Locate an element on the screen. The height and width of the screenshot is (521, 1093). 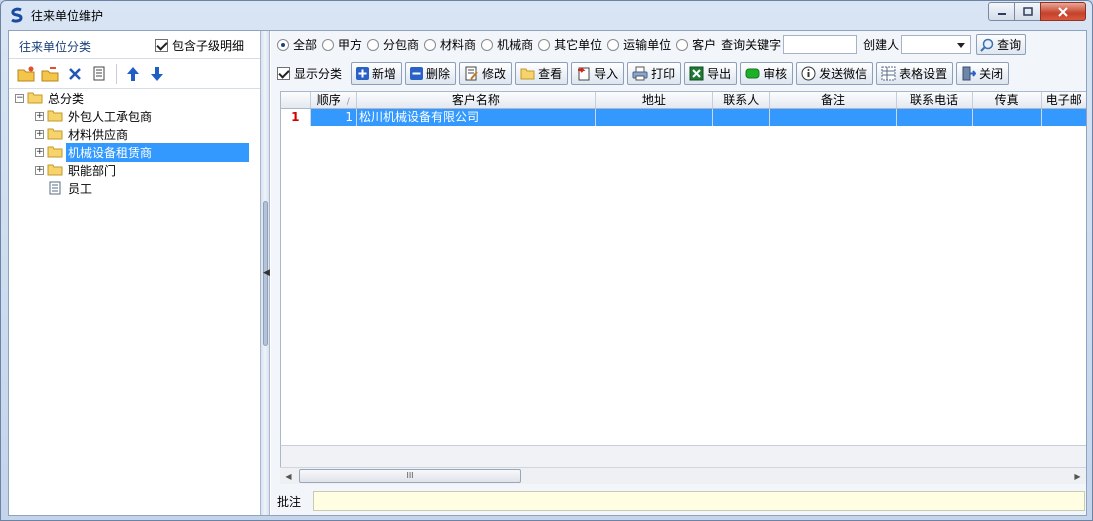
column-header-name: 客户名称 is located at coordinates (476, 100).